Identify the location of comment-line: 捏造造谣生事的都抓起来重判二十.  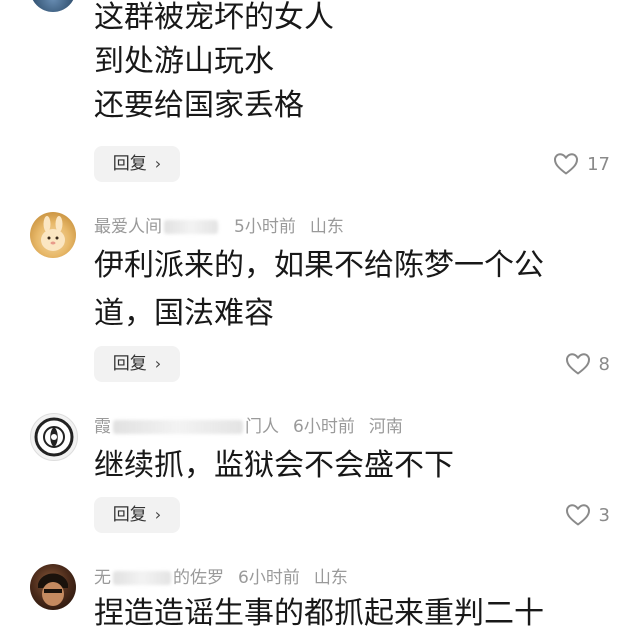
(319, 613).